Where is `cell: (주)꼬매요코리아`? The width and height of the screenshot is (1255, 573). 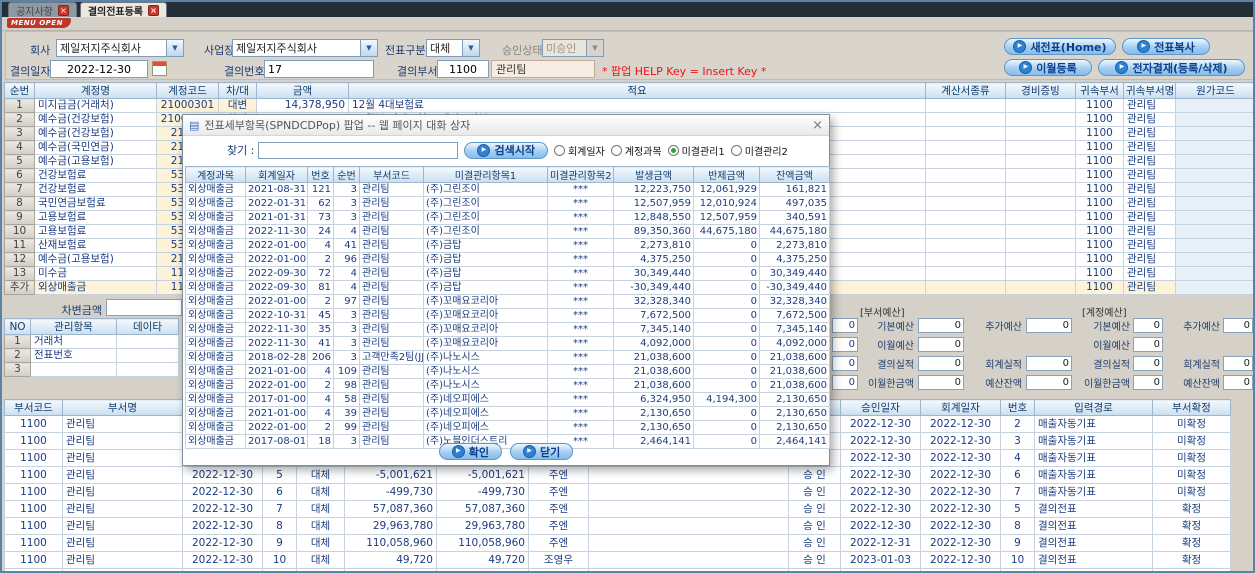 cell: (주)꼬매요코리아 is located at coordinates (485, 343).